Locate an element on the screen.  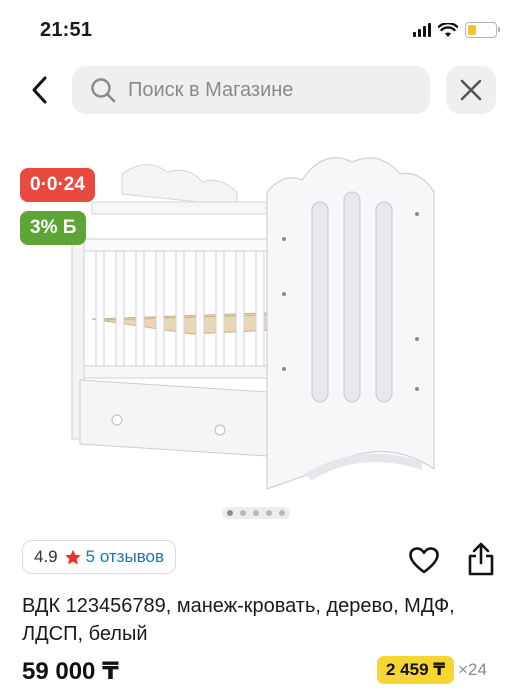
installment-months: ×24 is located at coordinates (472, 669).